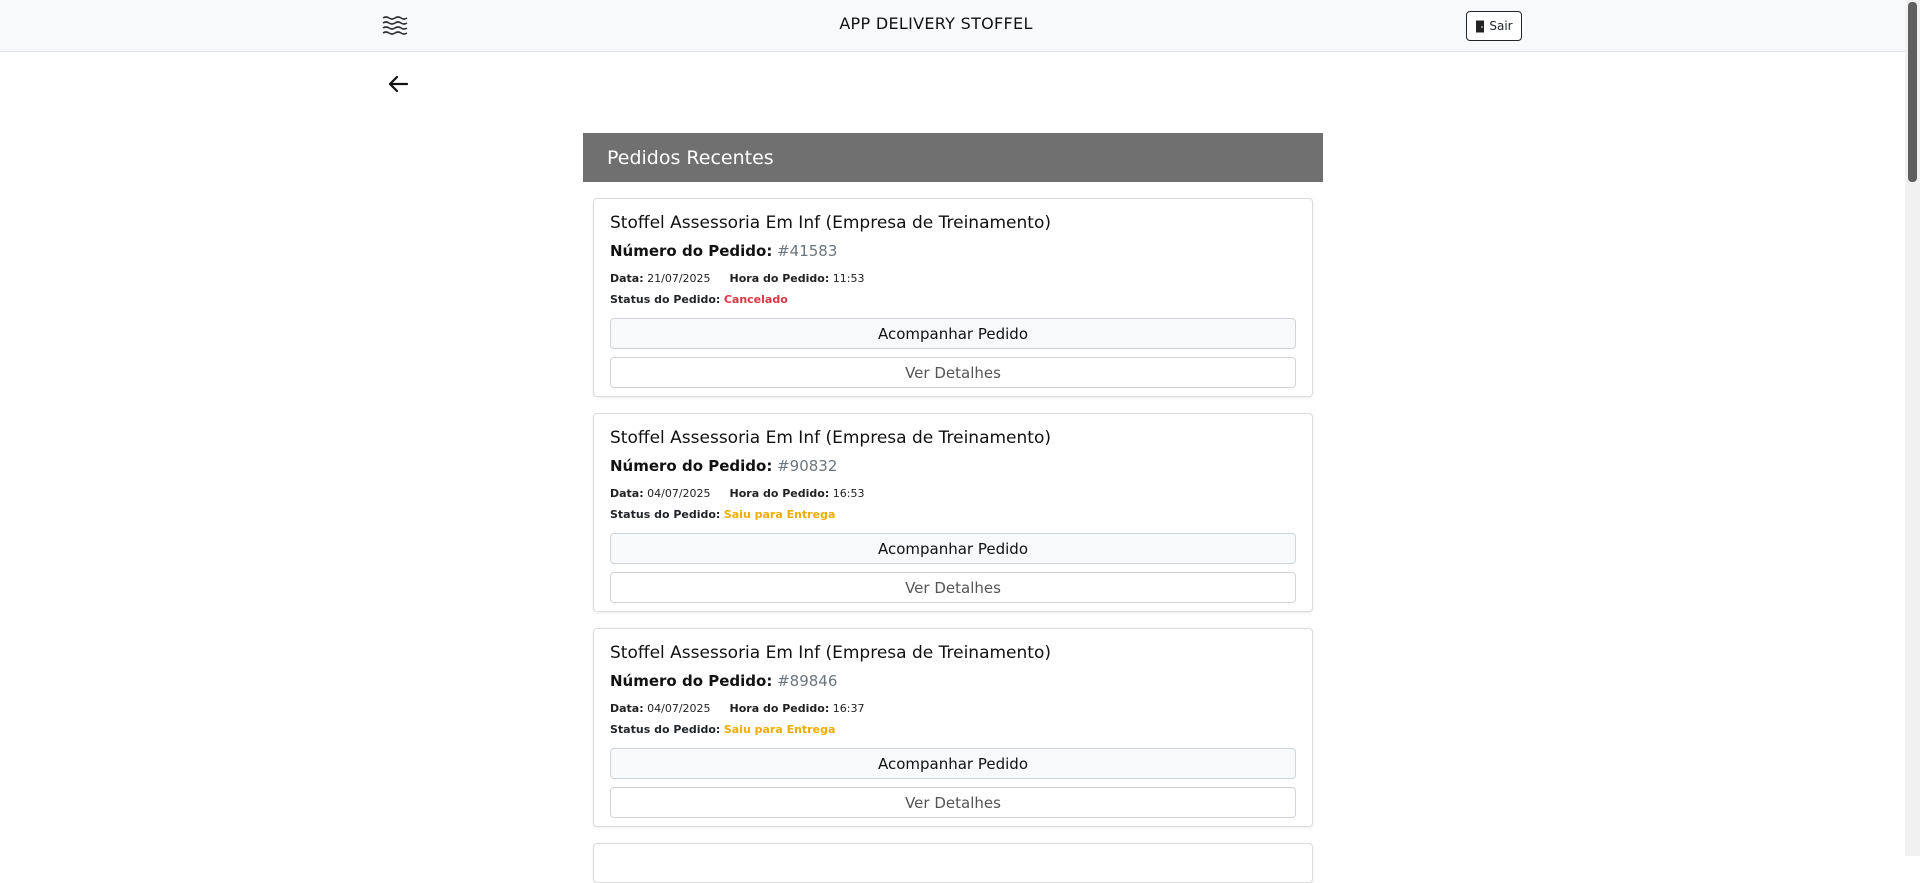 The height and width of the screenshot is (883, 1920). I want to click on order-status: Cancelado, so click(755, 299).